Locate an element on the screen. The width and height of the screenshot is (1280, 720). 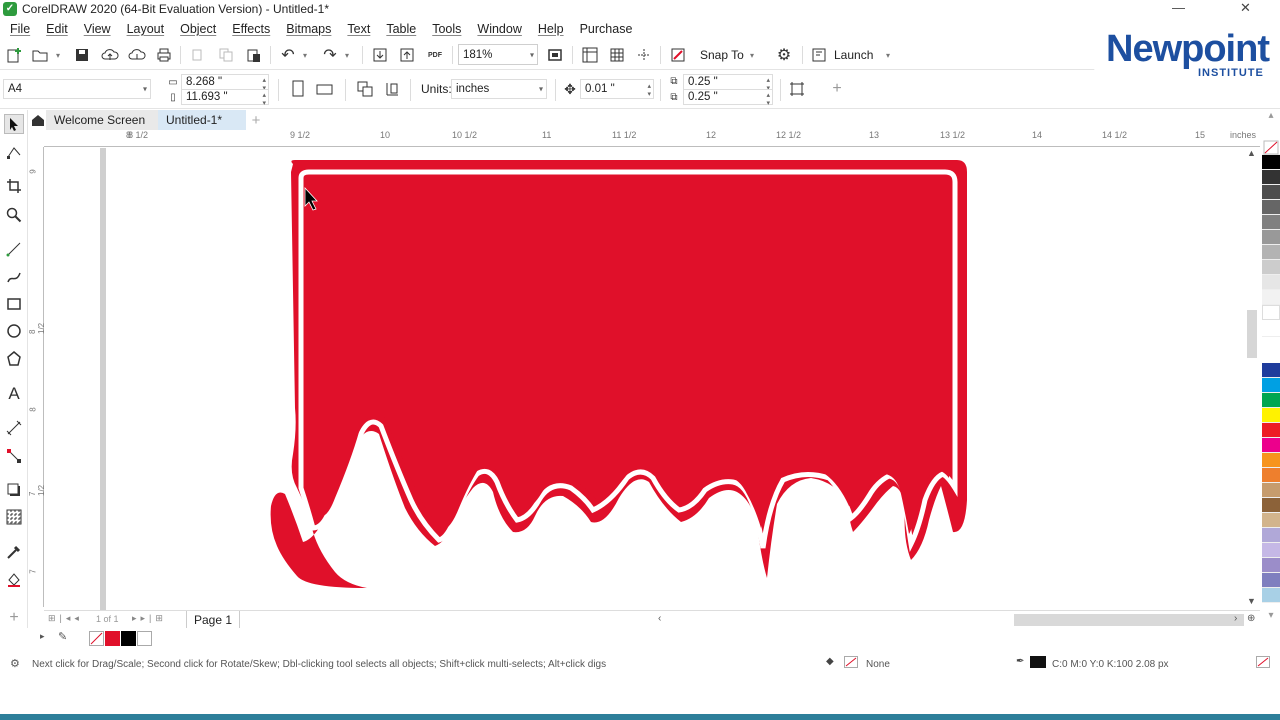
tab-untitled-1: Untitled-1* is located at coordinates (202, 120).